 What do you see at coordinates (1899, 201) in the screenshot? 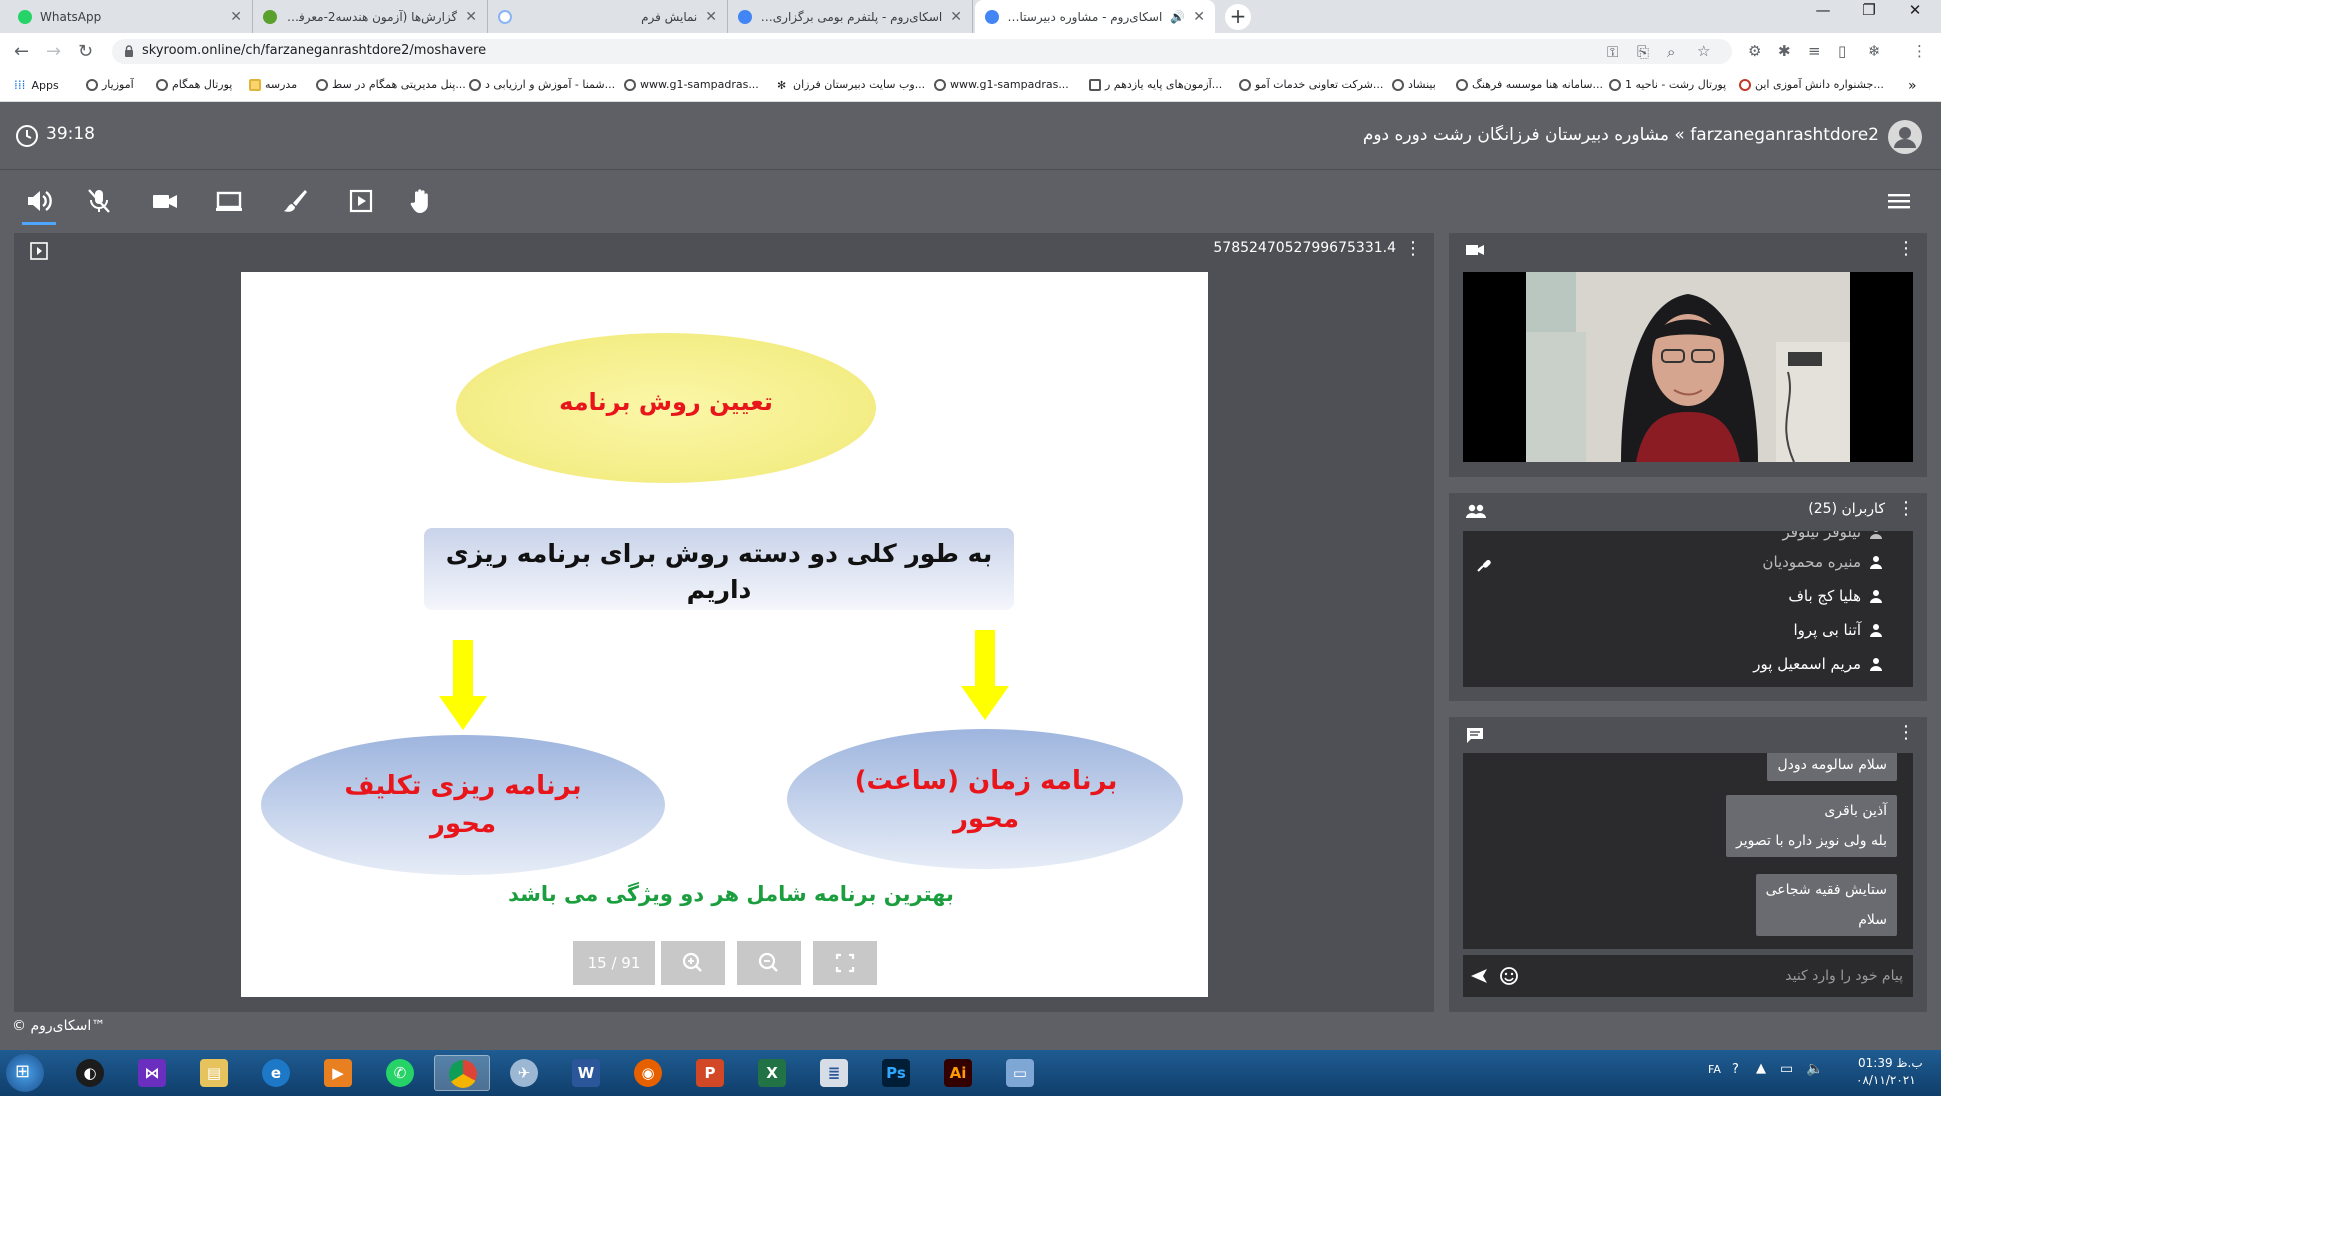
I see `hamburger-menu-icon` at bounding box center [1899, 201].